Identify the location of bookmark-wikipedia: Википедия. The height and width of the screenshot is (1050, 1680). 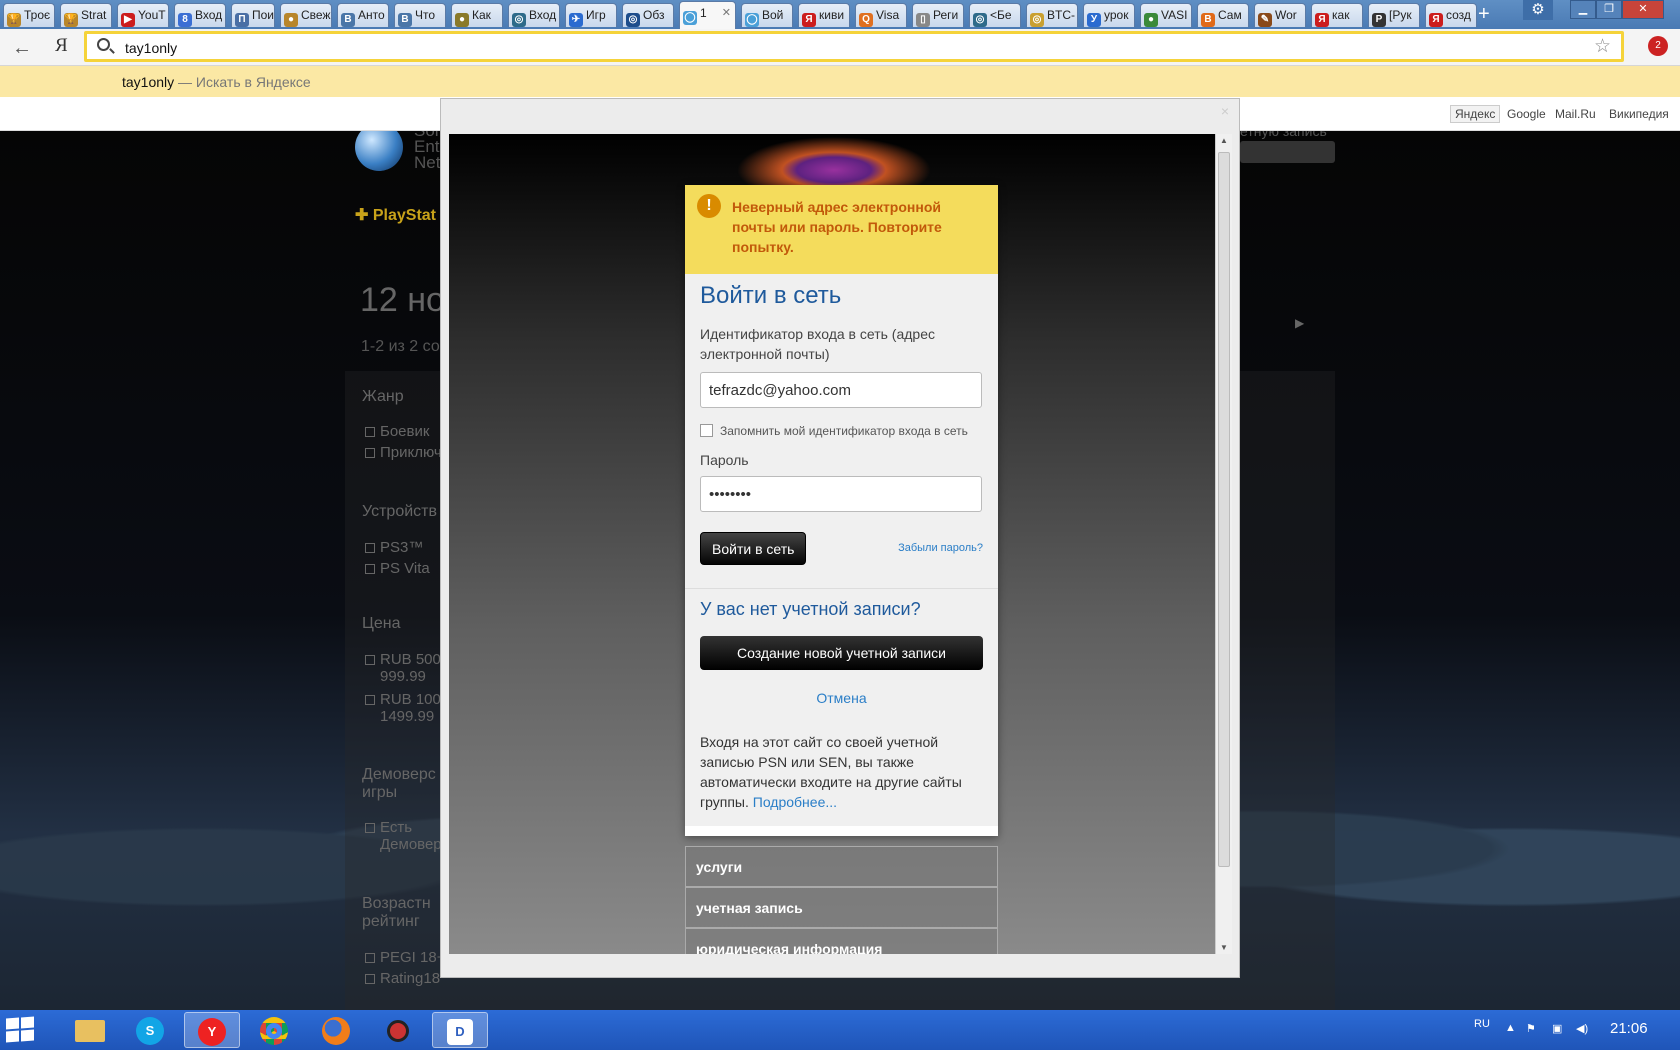
(1639, 114).